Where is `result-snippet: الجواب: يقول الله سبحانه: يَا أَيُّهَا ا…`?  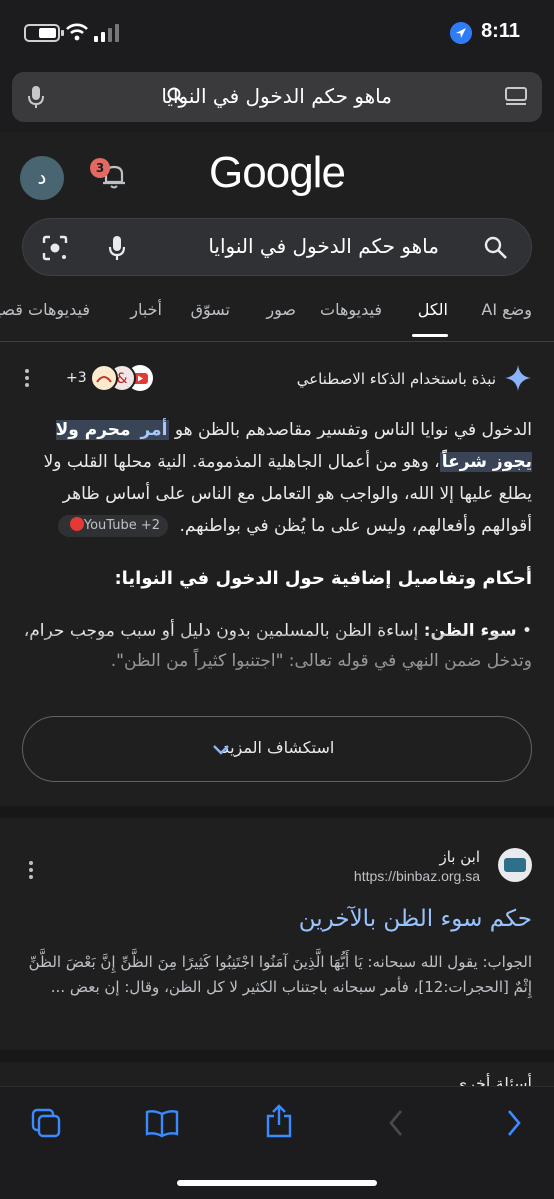 result-snippet: الجواب: يقول الله سبحانه: يَا أَيُّهَا ا… is located at coordinates (280, 974).